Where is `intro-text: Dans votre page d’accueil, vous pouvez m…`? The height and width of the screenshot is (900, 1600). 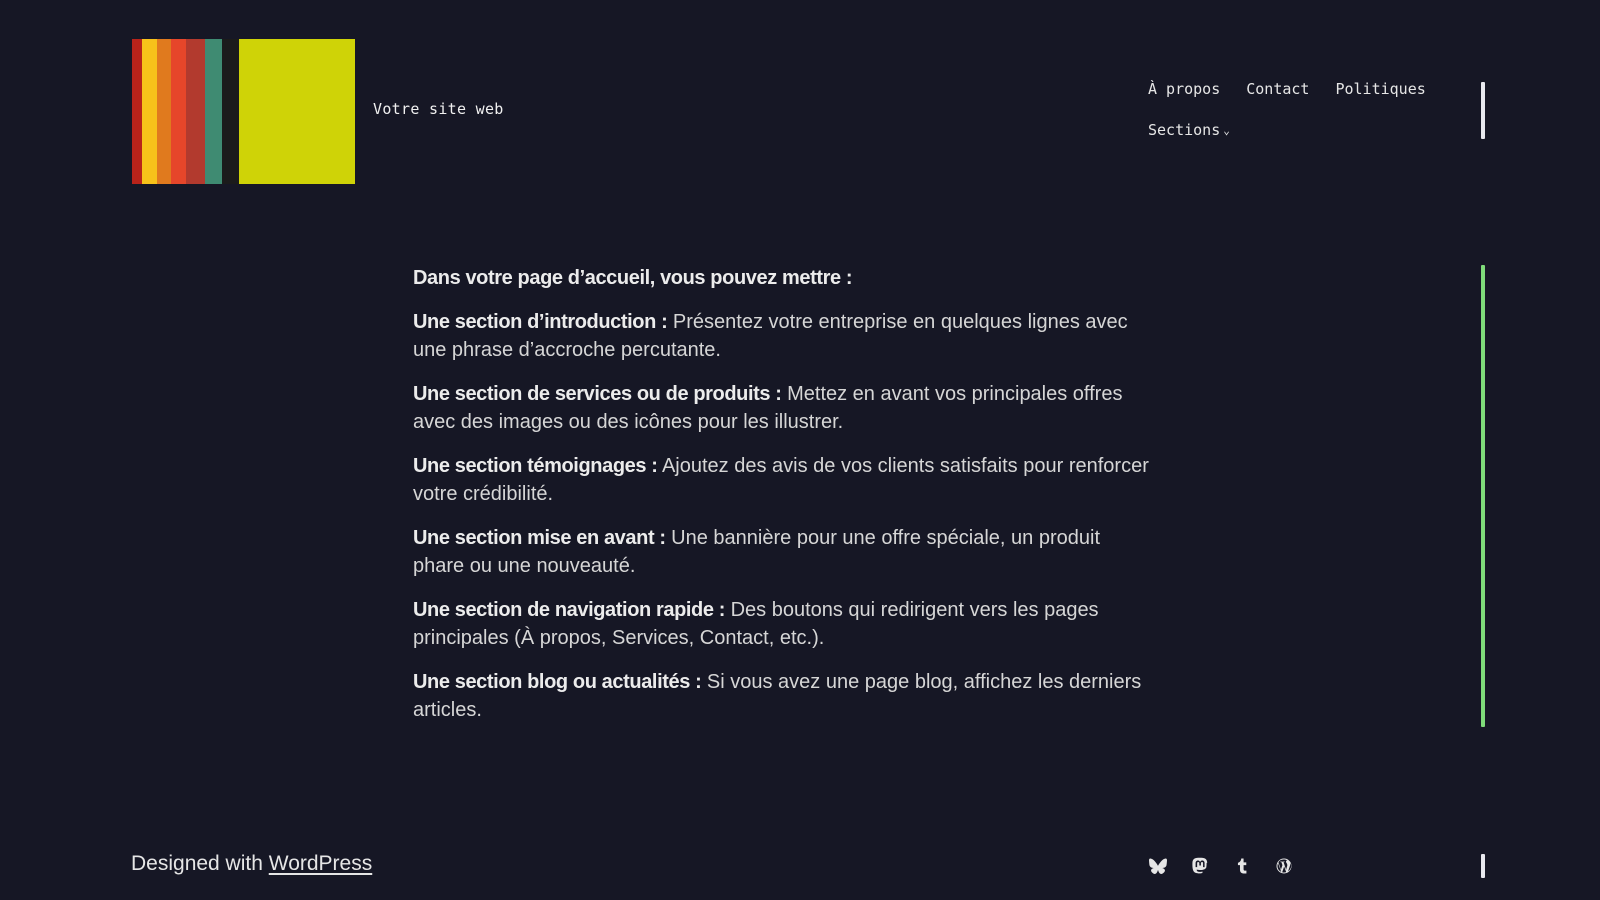 intro-text: Dans votre page d’accueil, vous pouvez m… is located at coordinates (633, 278).